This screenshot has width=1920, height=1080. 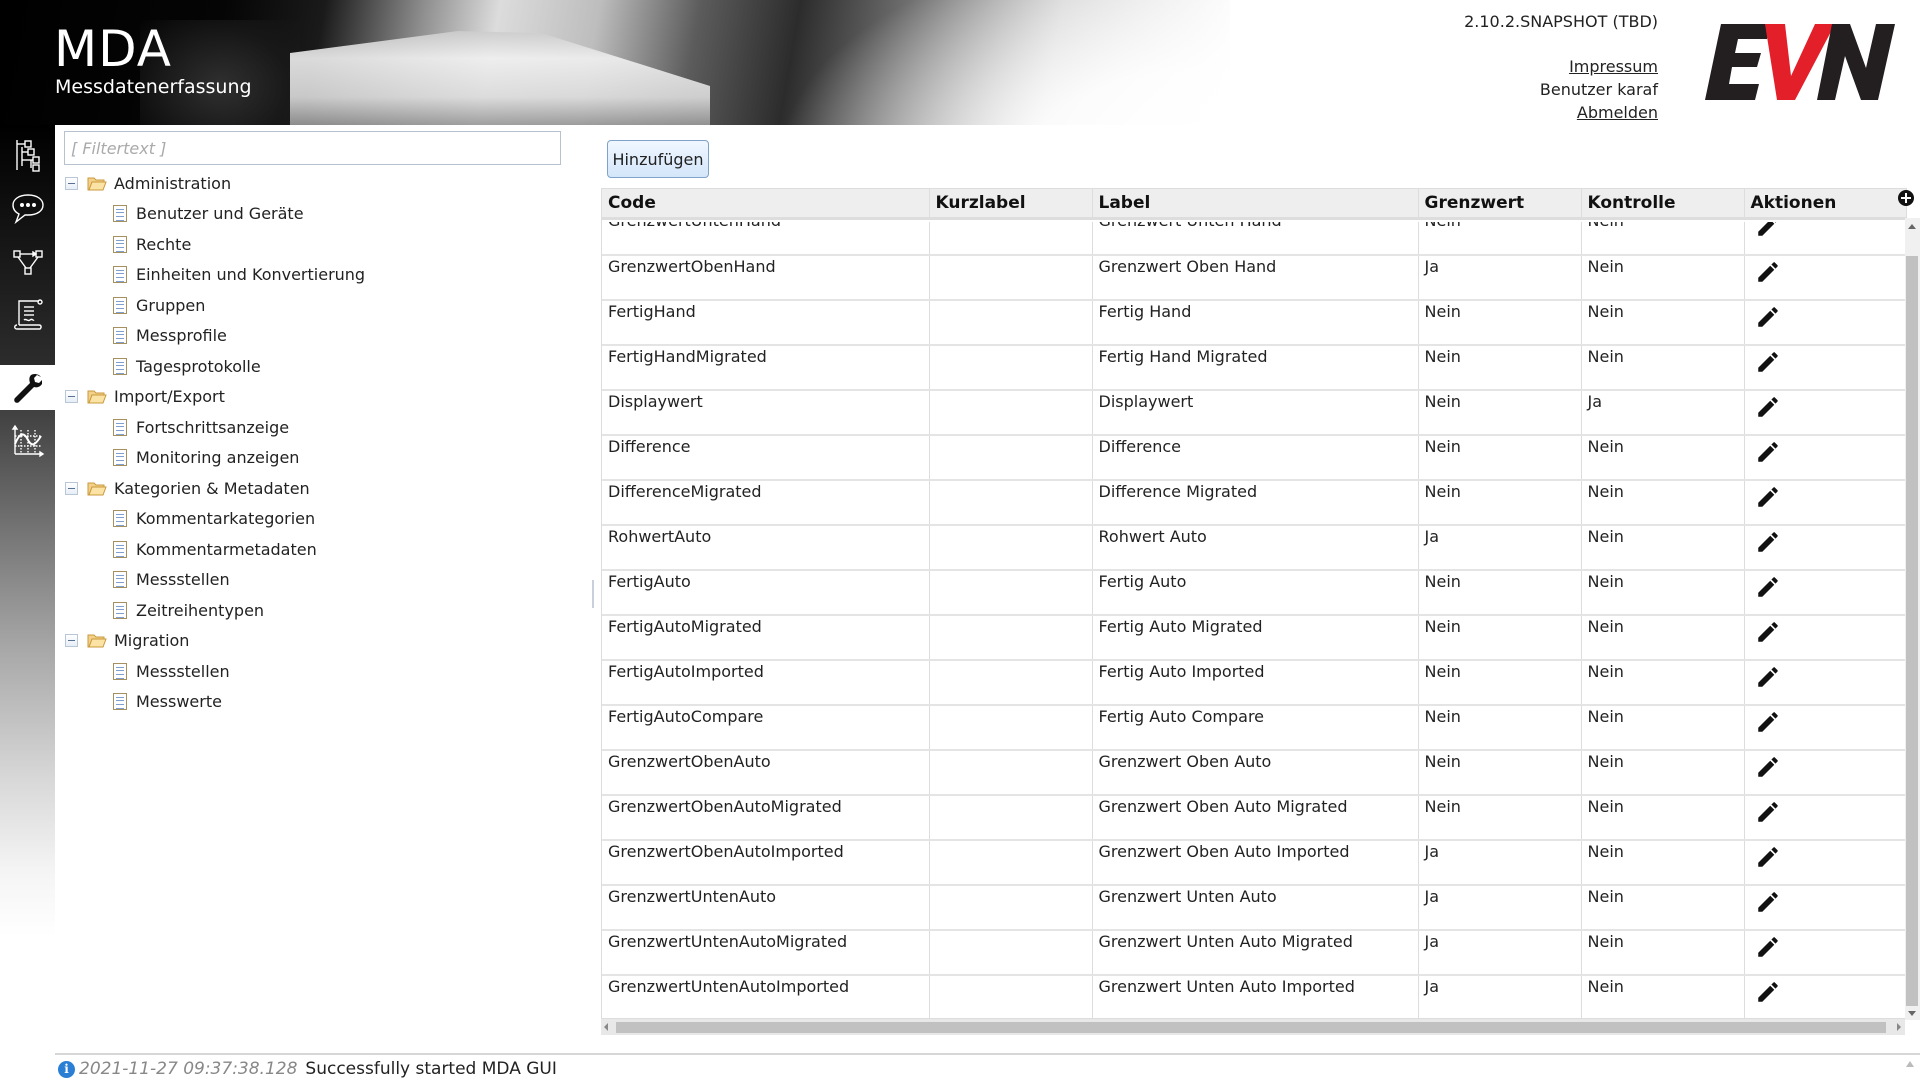 I want to click on nav-charts, so click(x=27, y=440).